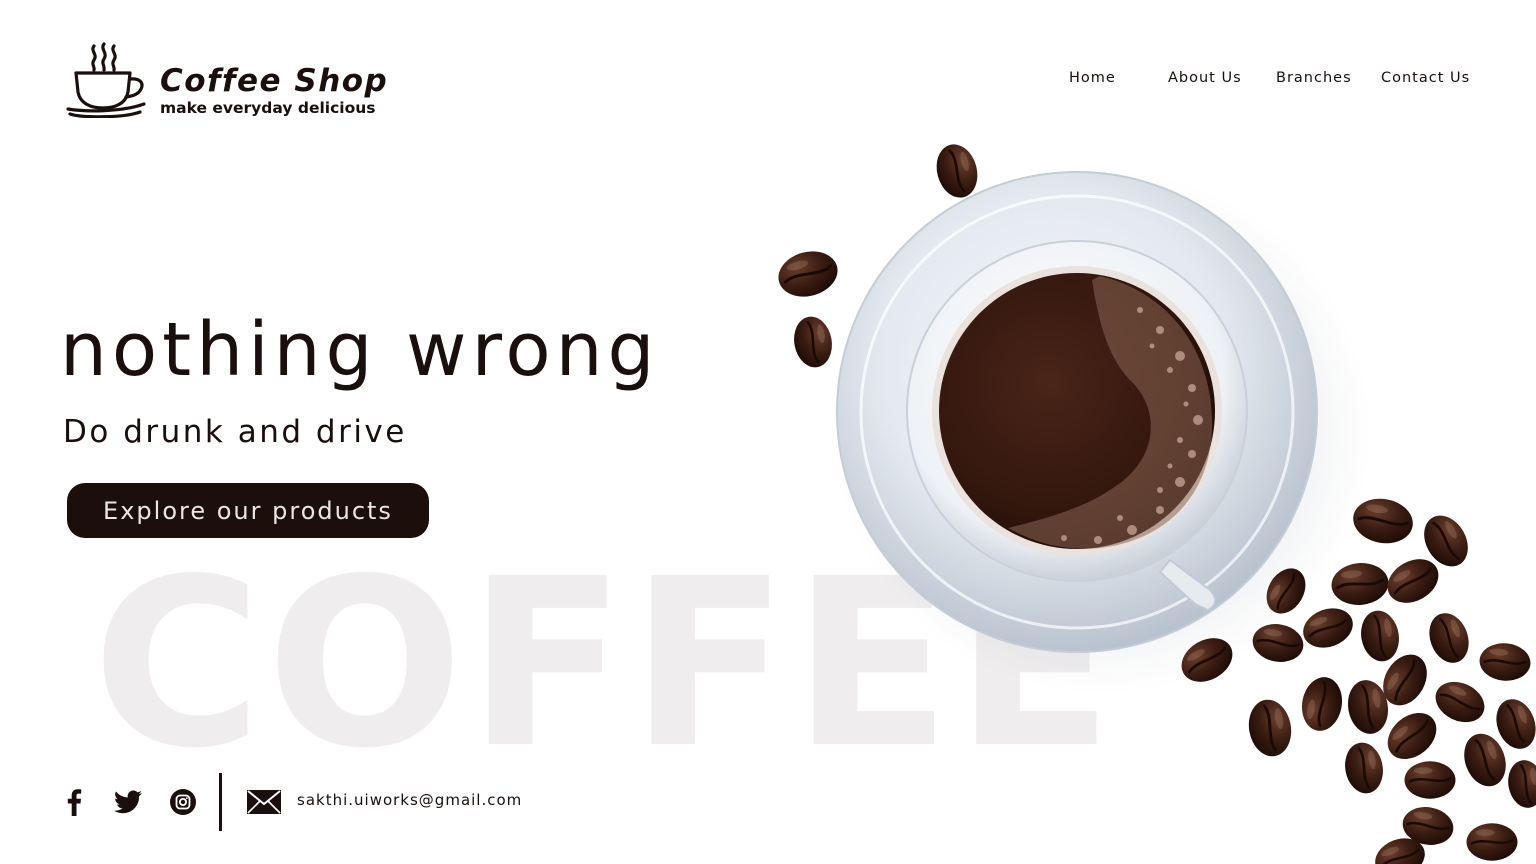 Image resolution: width=1536 pixels, height=864 pixels. I want to click on explore-products-button: Explore our products, so click(248, 510).